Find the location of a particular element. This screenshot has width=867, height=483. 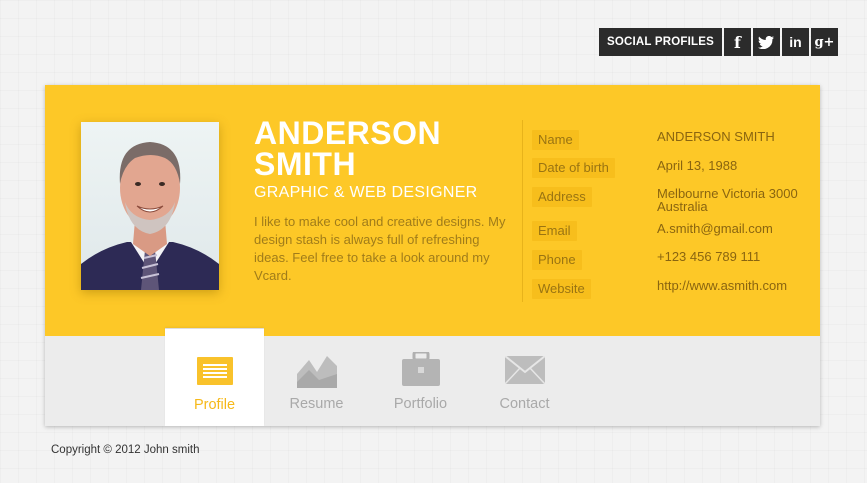

copyright: Copyright © 2012 John smith is located at coordinates (125, 450).